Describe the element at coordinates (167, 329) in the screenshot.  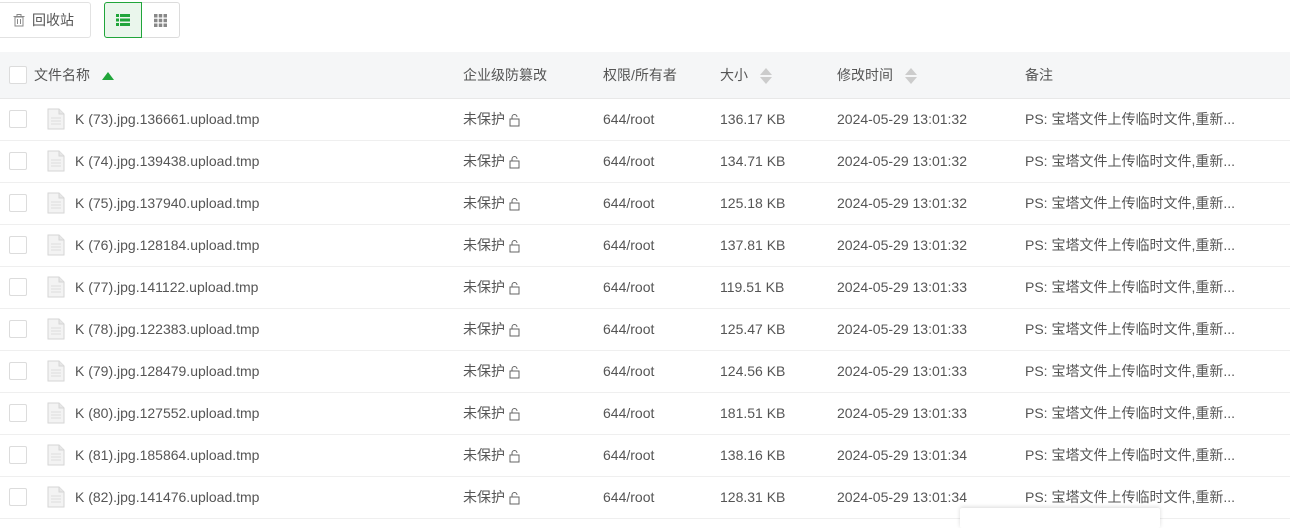
I see `file-name-link: K (78).jpg.122383.upload.tmp` at that location.